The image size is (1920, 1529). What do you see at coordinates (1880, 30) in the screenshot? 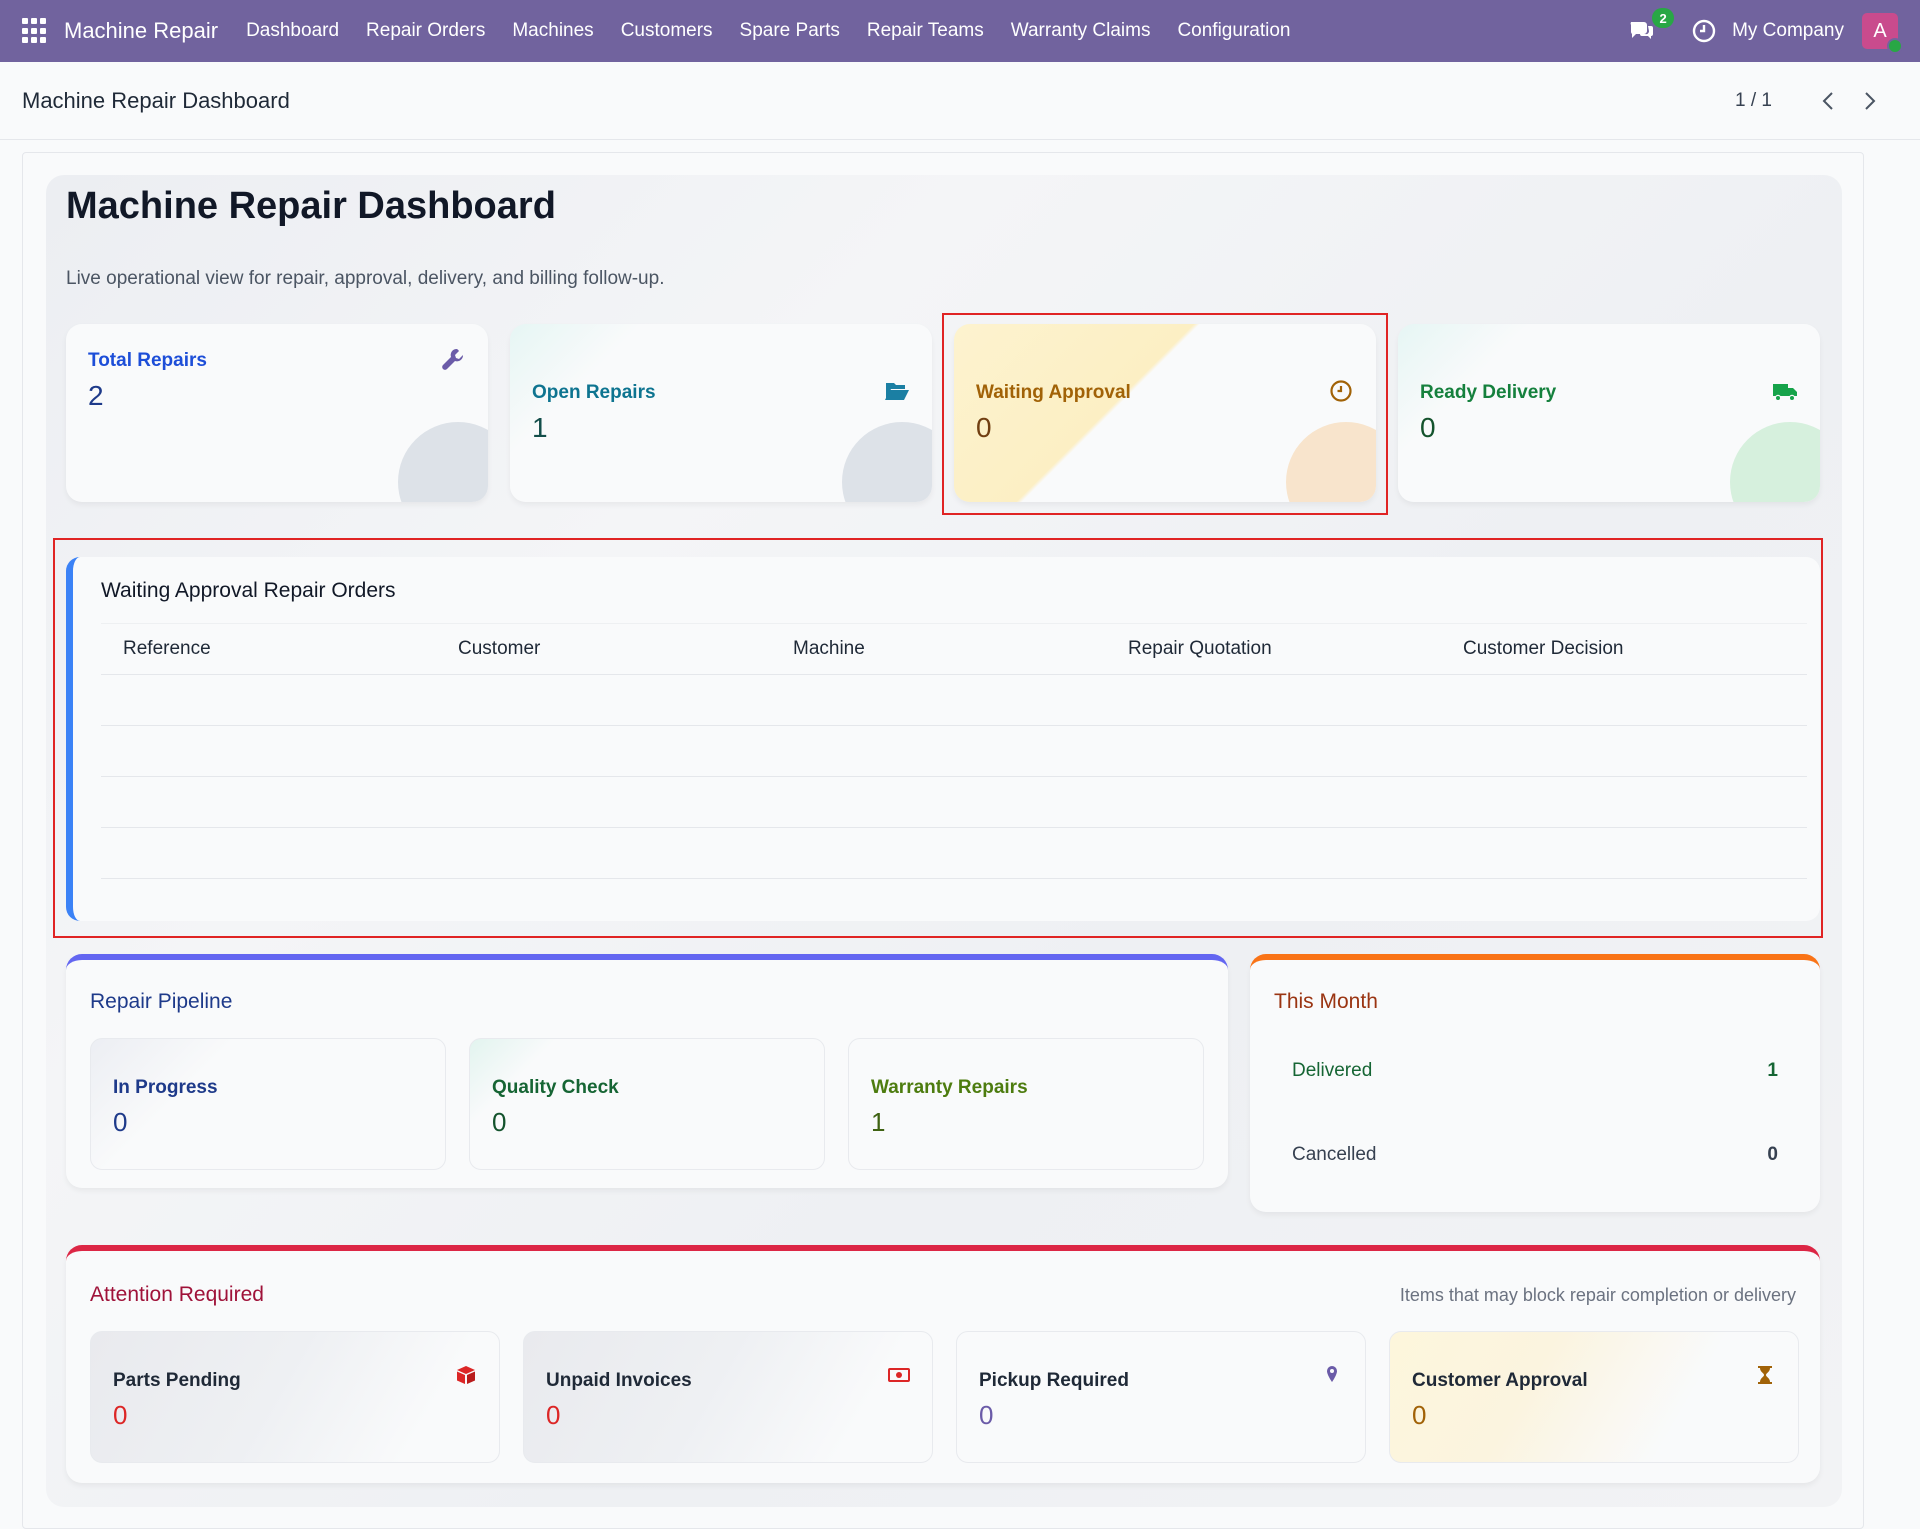
I see `avatar-letter: A` at bounding box center [1880, 30].